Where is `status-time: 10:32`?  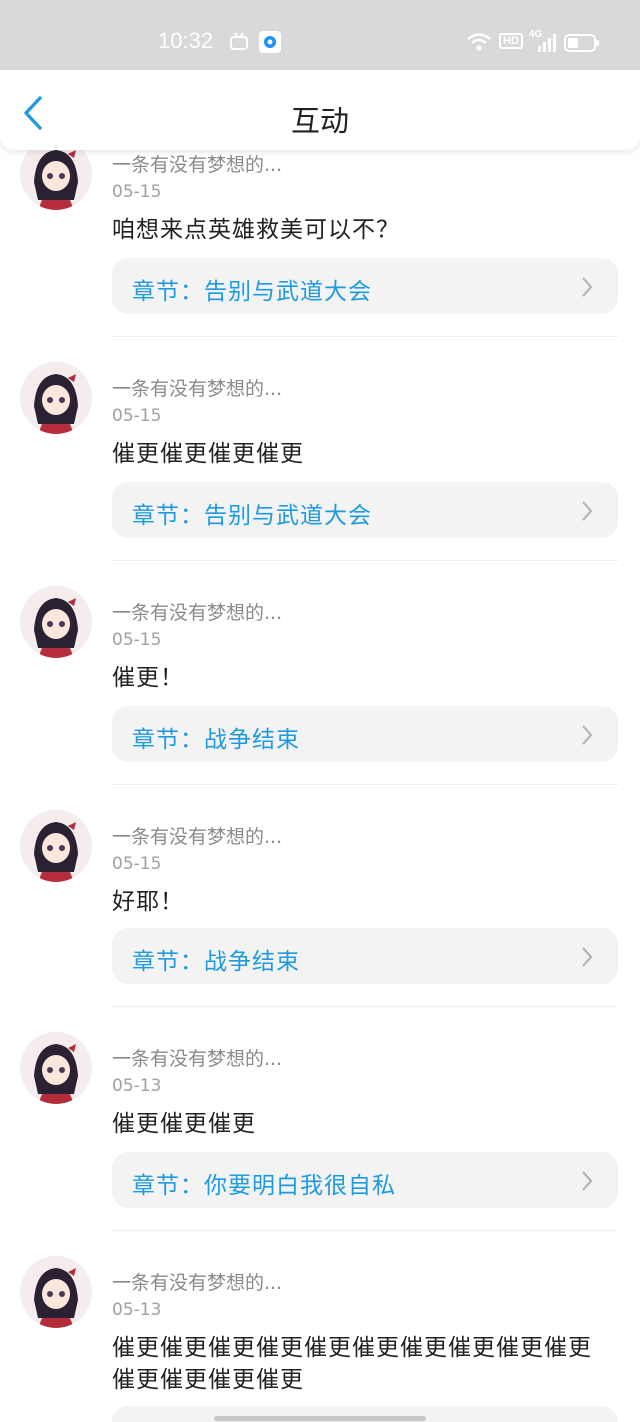 status-time: 10:32 is located at coordinates (186, 40).